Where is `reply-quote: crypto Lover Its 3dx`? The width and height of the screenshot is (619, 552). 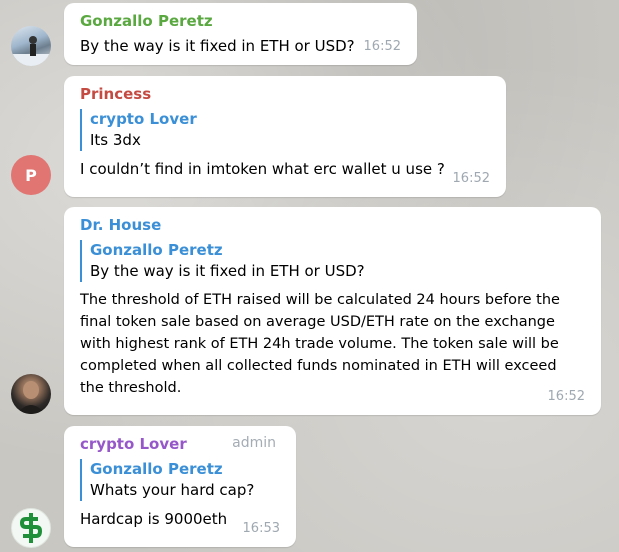 reply-quote: crypto Lover Its 3dx is located at coordinates (285, 130).